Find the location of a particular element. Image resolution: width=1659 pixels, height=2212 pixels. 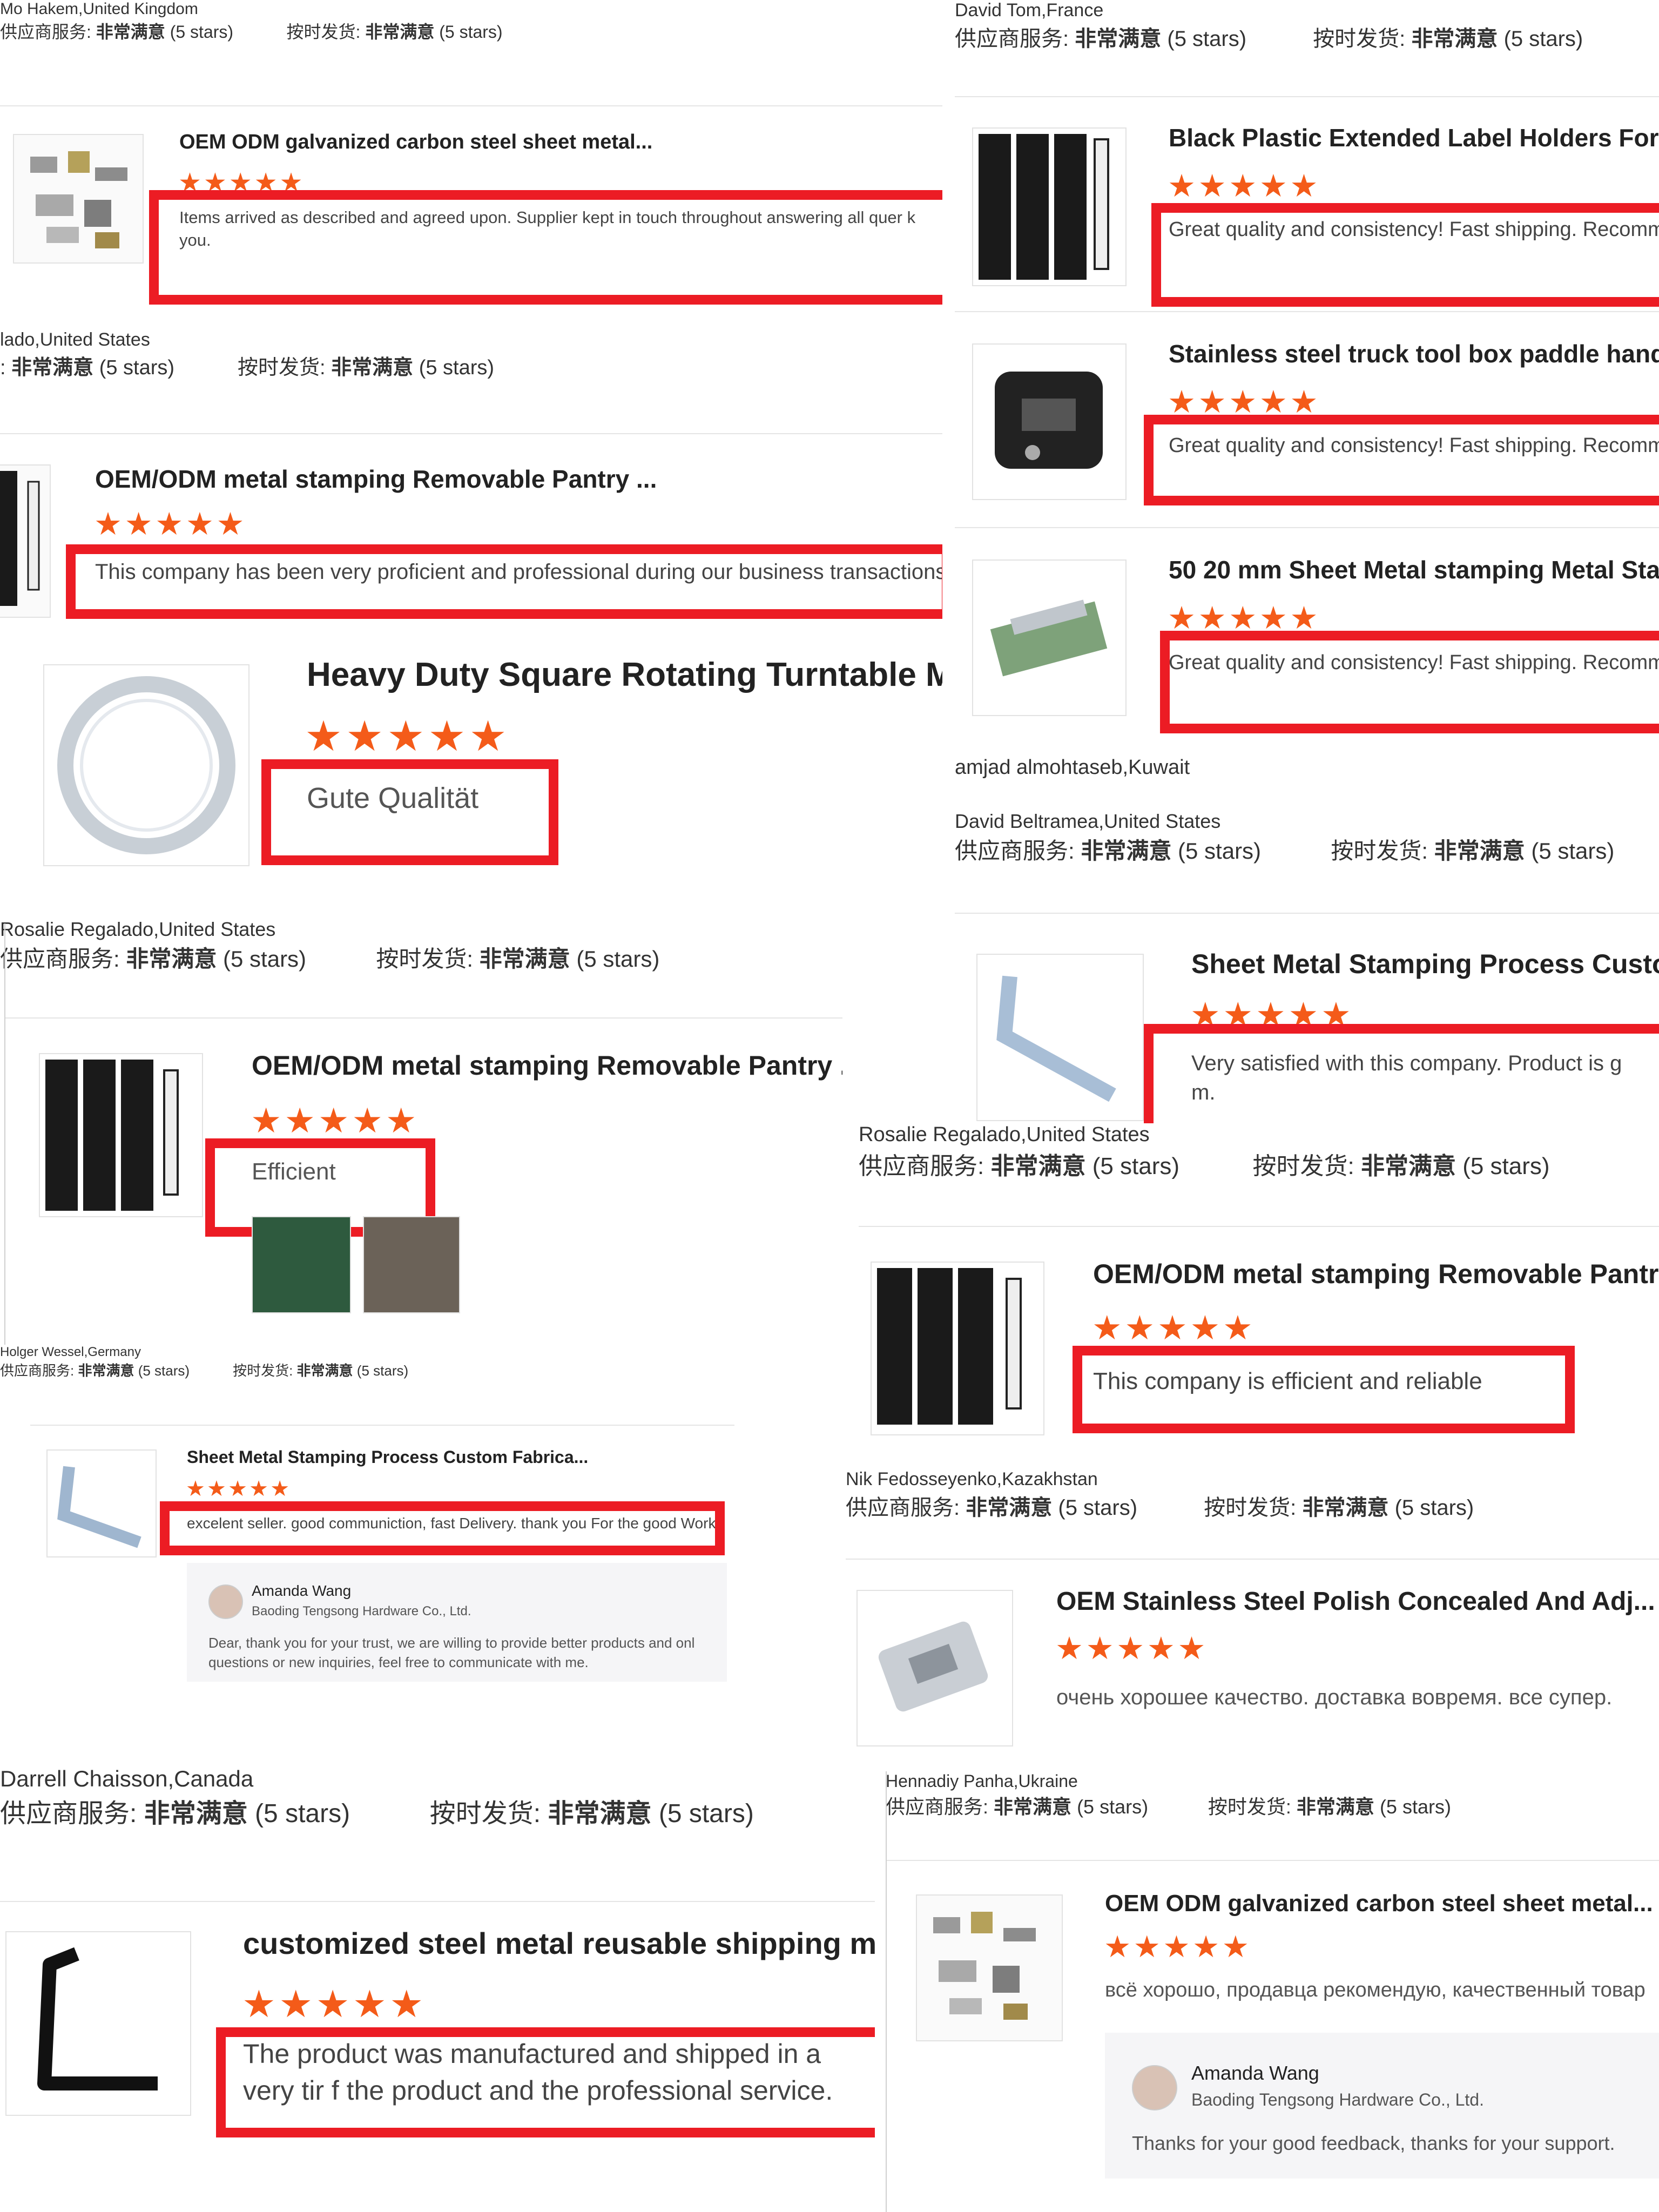

reviewer-name: lado,United States is located at coordinates (75, 339).